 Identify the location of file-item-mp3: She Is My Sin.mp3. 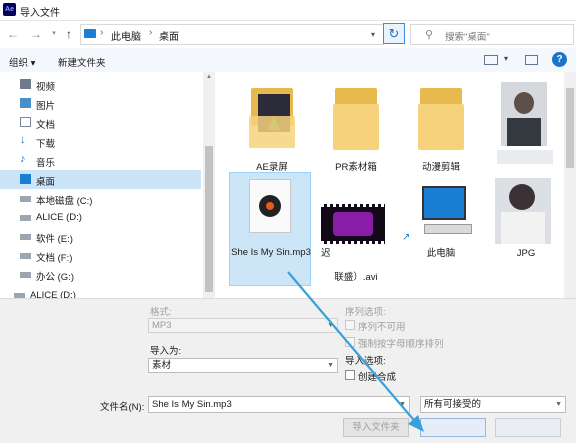
(270, 229).